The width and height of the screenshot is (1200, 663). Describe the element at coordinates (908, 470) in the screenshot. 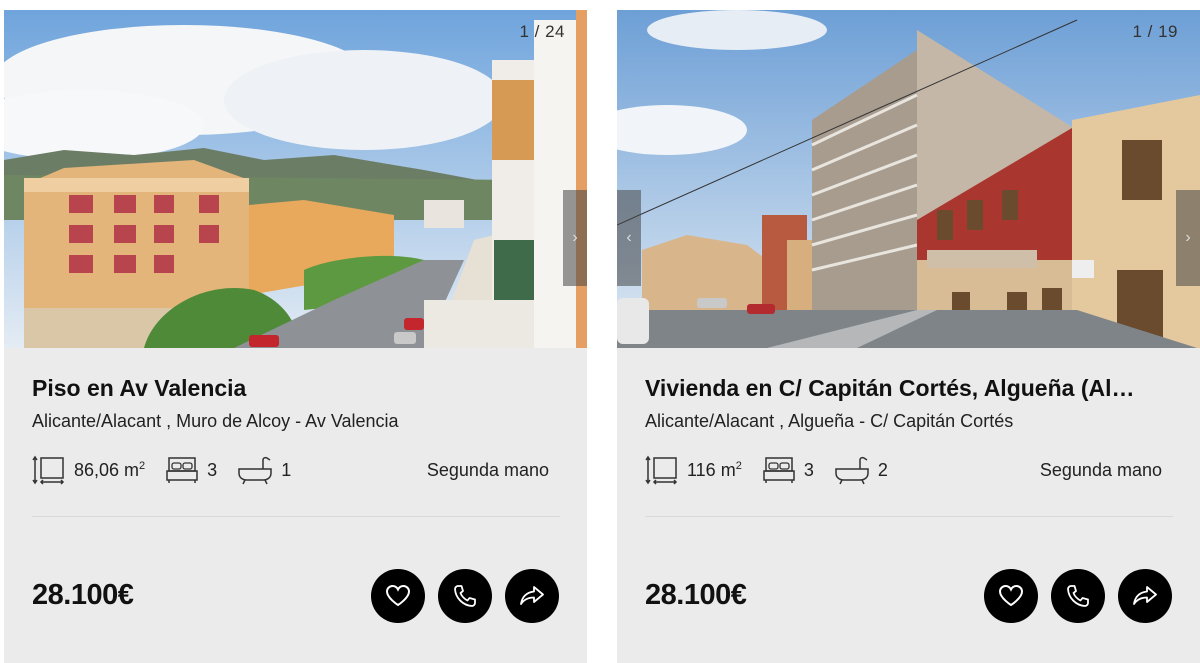

I see `listing-features: 116 m2 3 2 Segunda mano` at that location.